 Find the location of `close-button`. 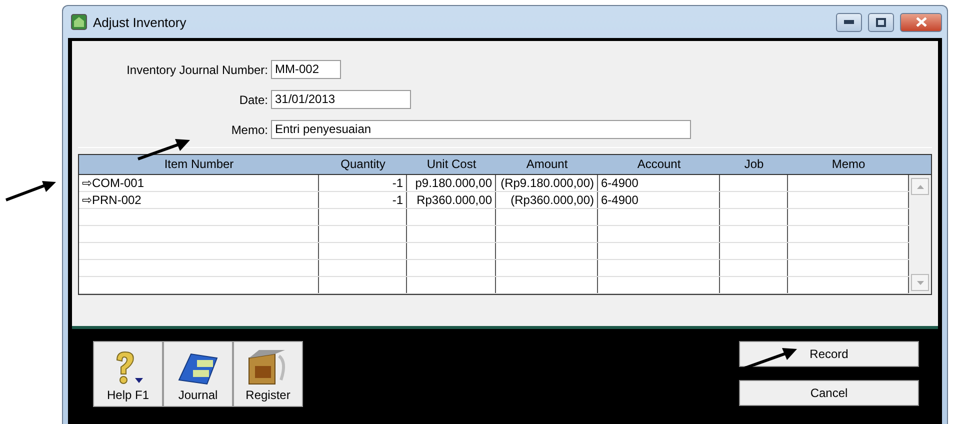

close-button is located at coordinates (921, 22).